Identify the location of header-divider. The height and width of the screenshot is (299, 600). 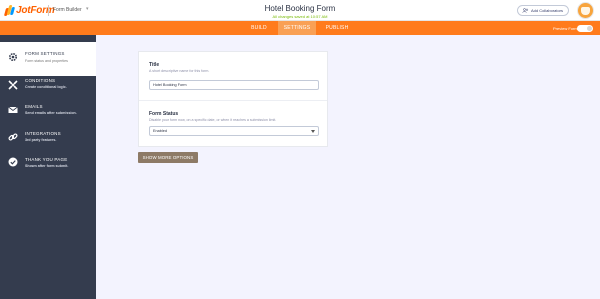
(48, 10).